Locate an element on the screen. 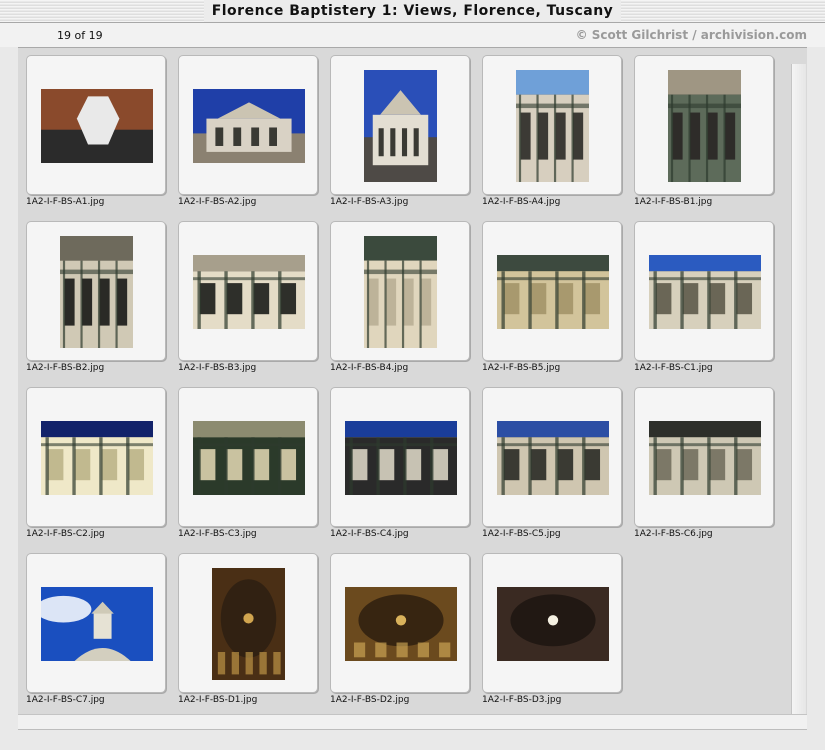 Image resolution: width=825 pixels, height=750 pixels. thumbnail-filename: 1A2-I-F-BS-C2.jpg is located at coordinates (65, 534).